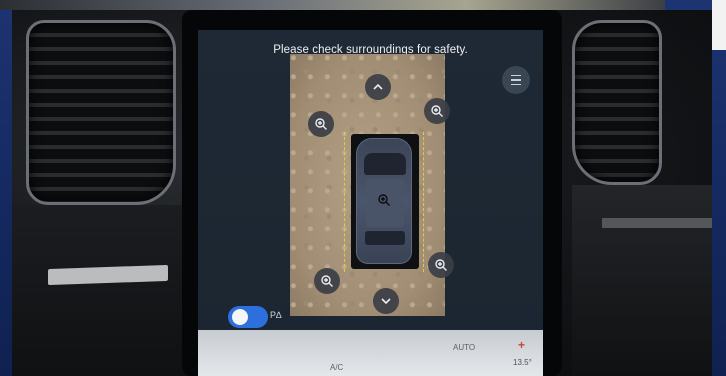  I want to click on menu-lines-icon, so click(516, 80).